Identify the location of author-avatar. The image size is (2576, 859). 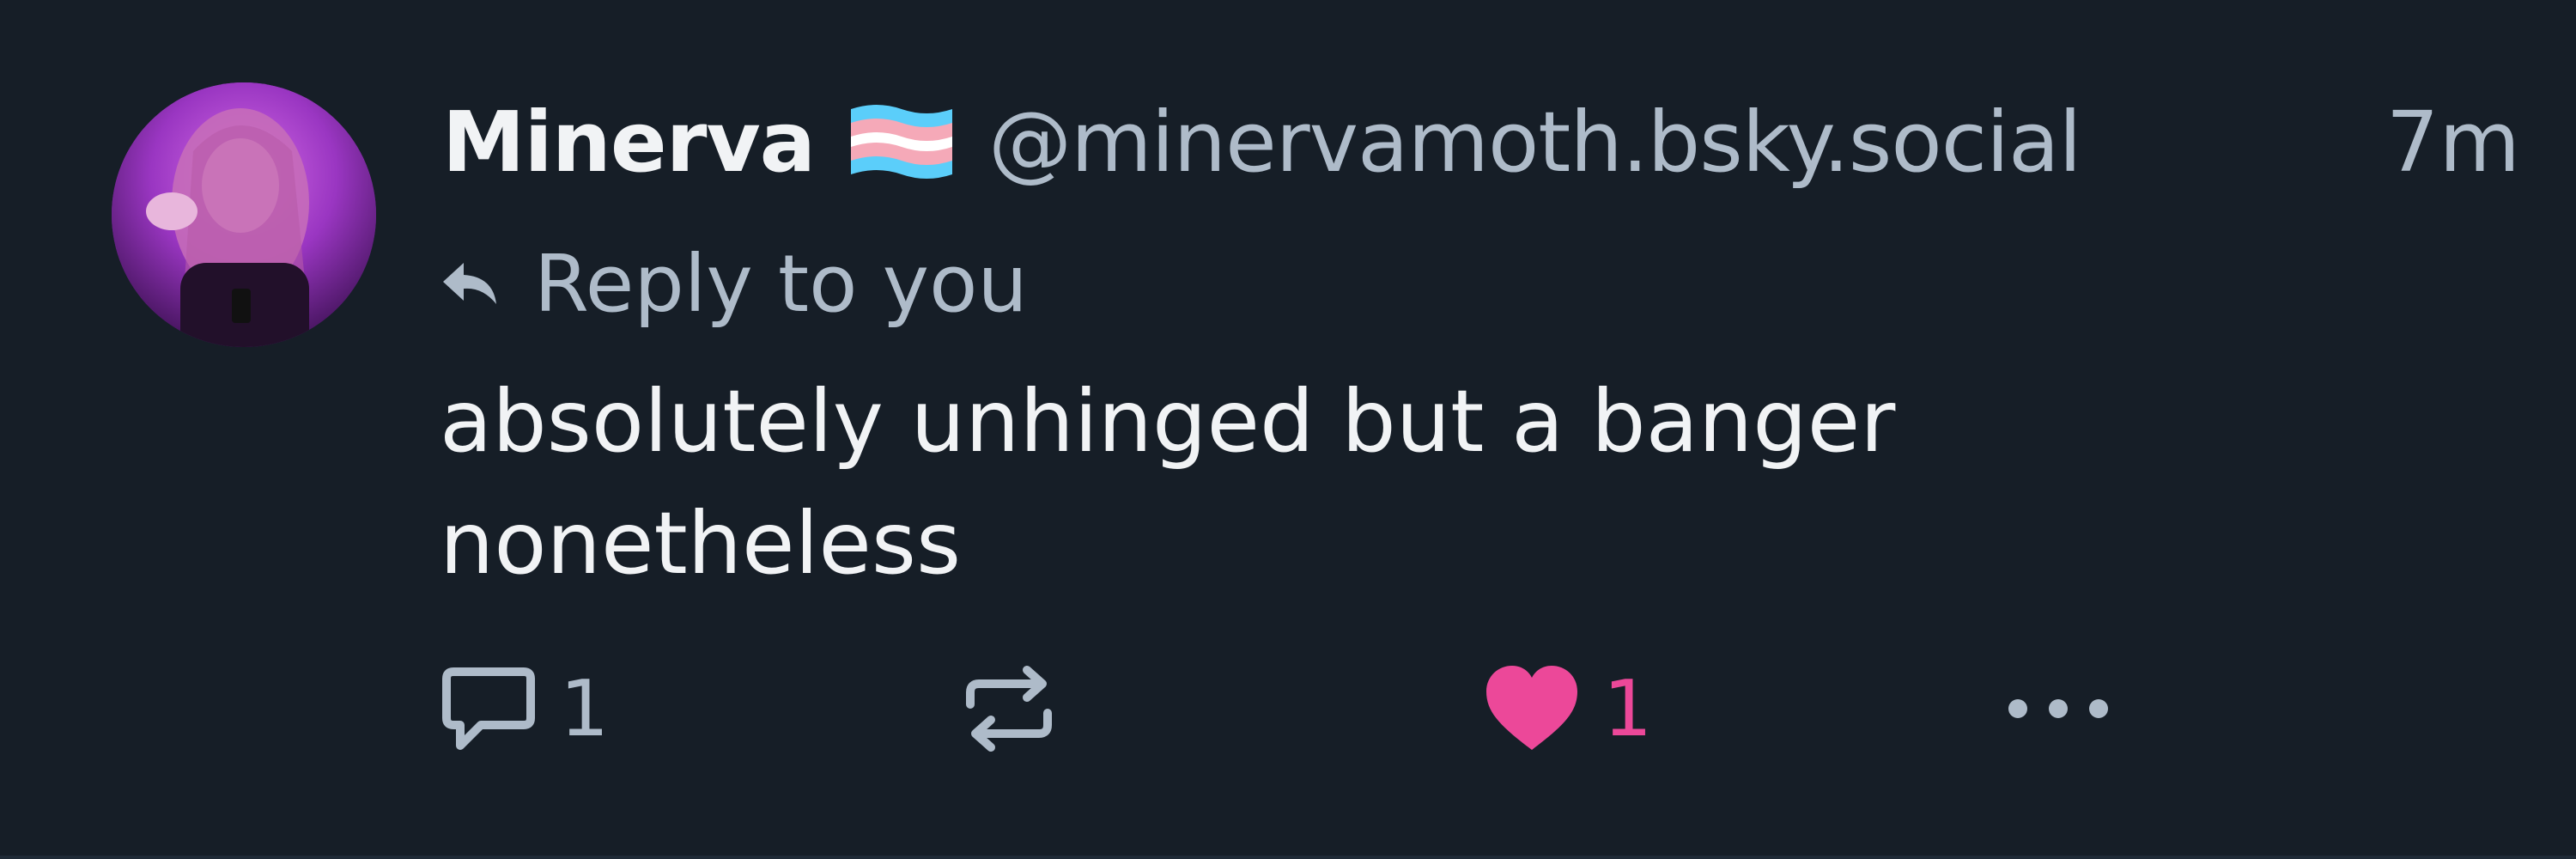
(244, 214).